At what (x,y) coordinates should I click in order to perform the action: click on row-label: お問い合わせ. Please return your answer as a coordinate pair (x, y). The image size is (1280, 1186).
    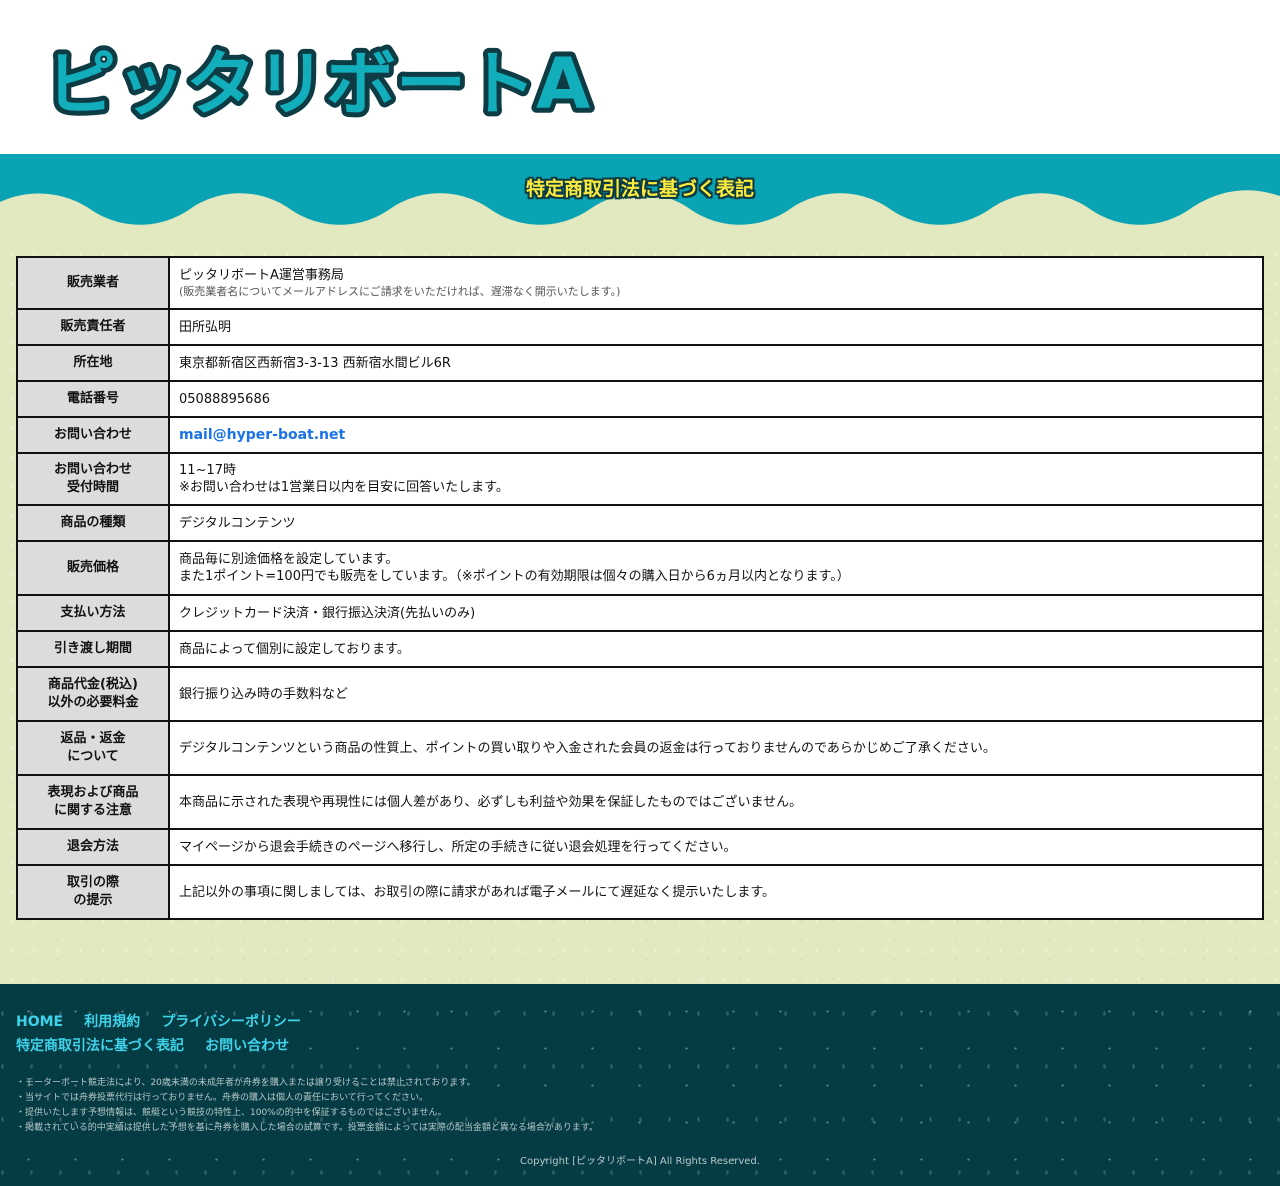
    Looking at the image, I should click on (93, 435).